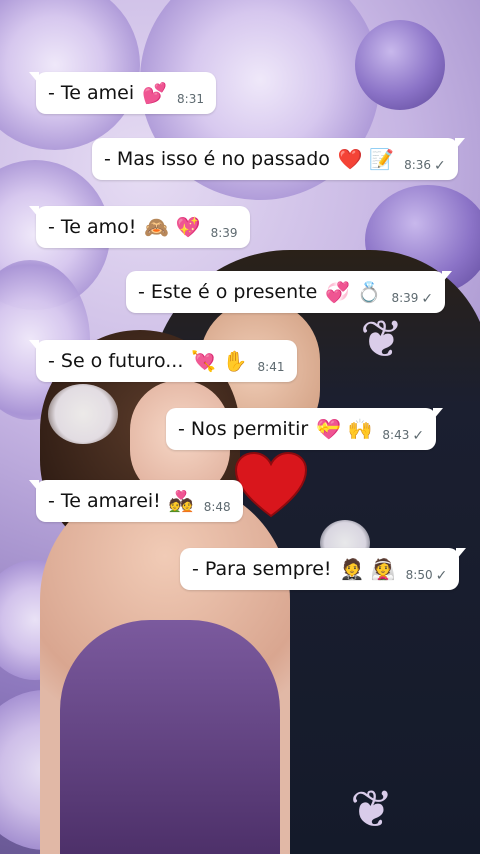 This screenshot has height=854, width=480. I want to click on message-time: 8:31, so click(190, 99).